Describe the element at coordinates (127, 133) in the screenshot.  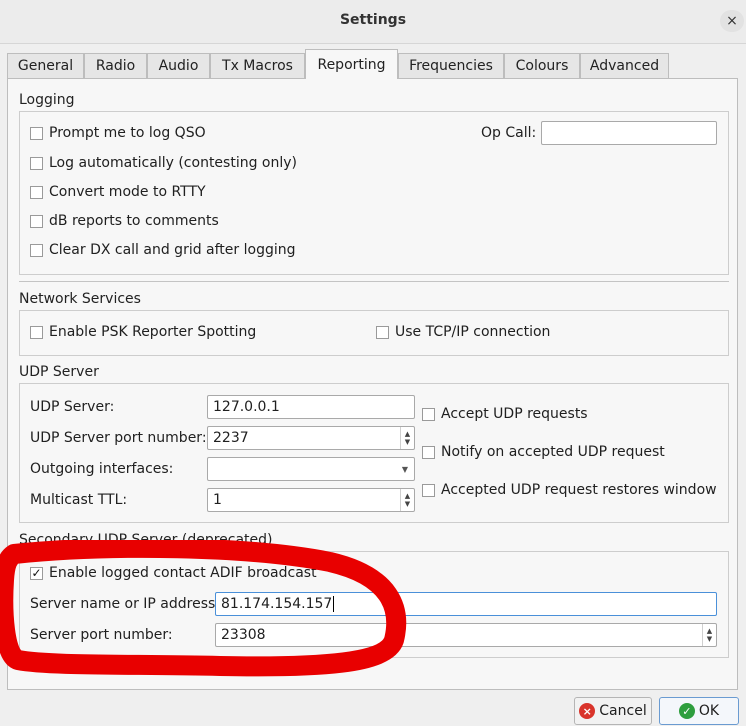
I see `checkbox-label: Prompt me to log QSO` at that location.